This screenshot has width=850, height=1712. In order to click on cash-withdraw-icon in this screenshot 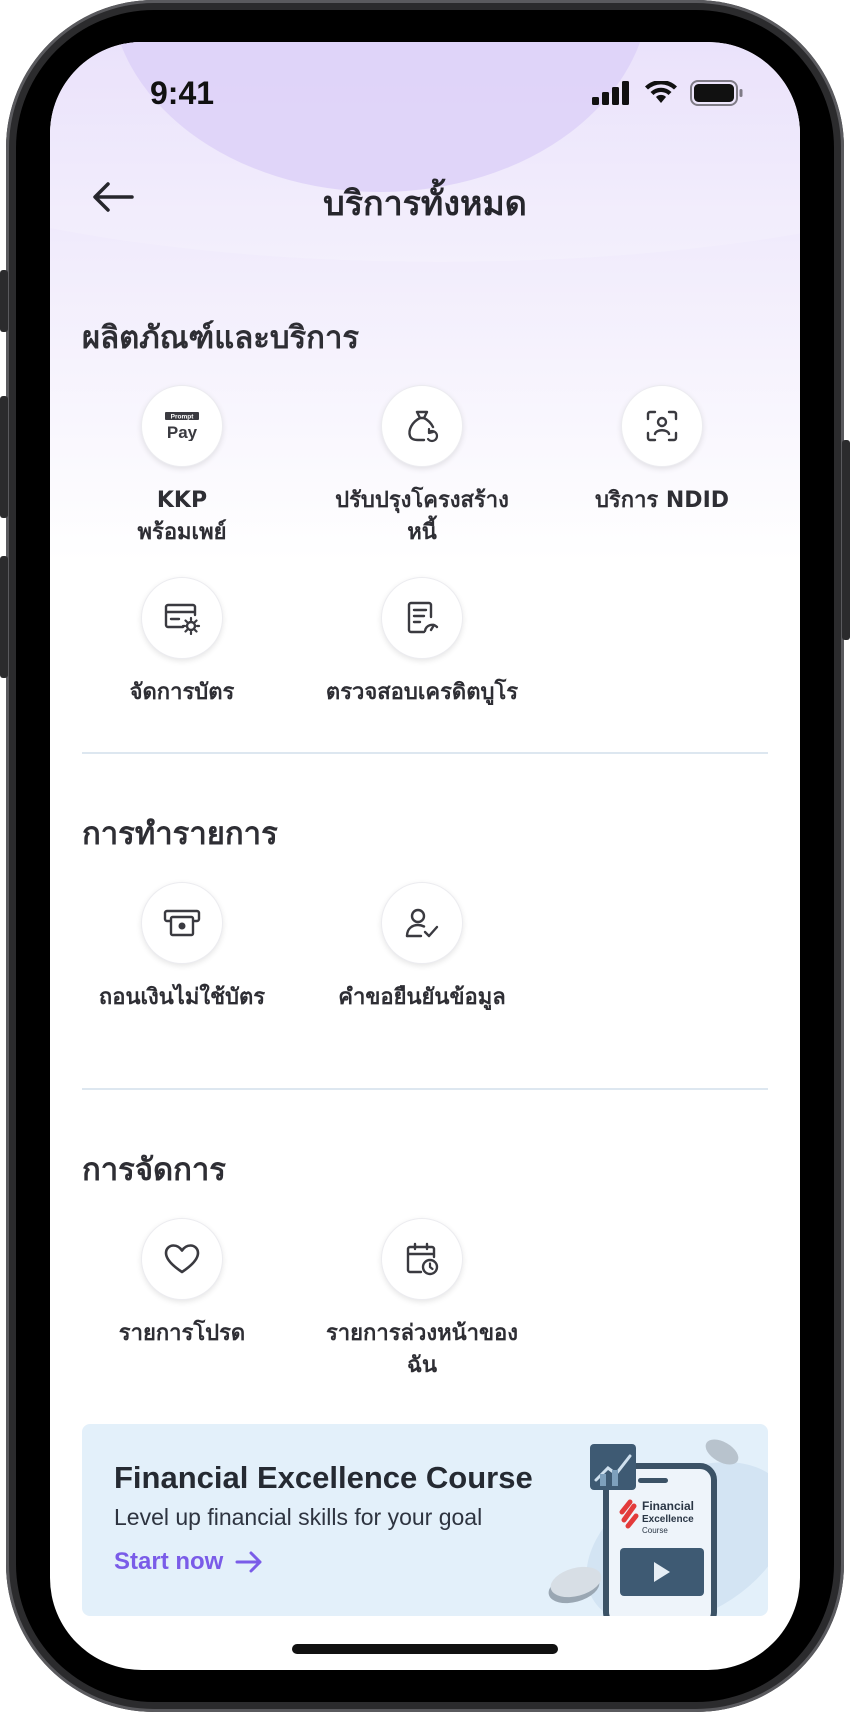, I will do `click(182, 923)`.